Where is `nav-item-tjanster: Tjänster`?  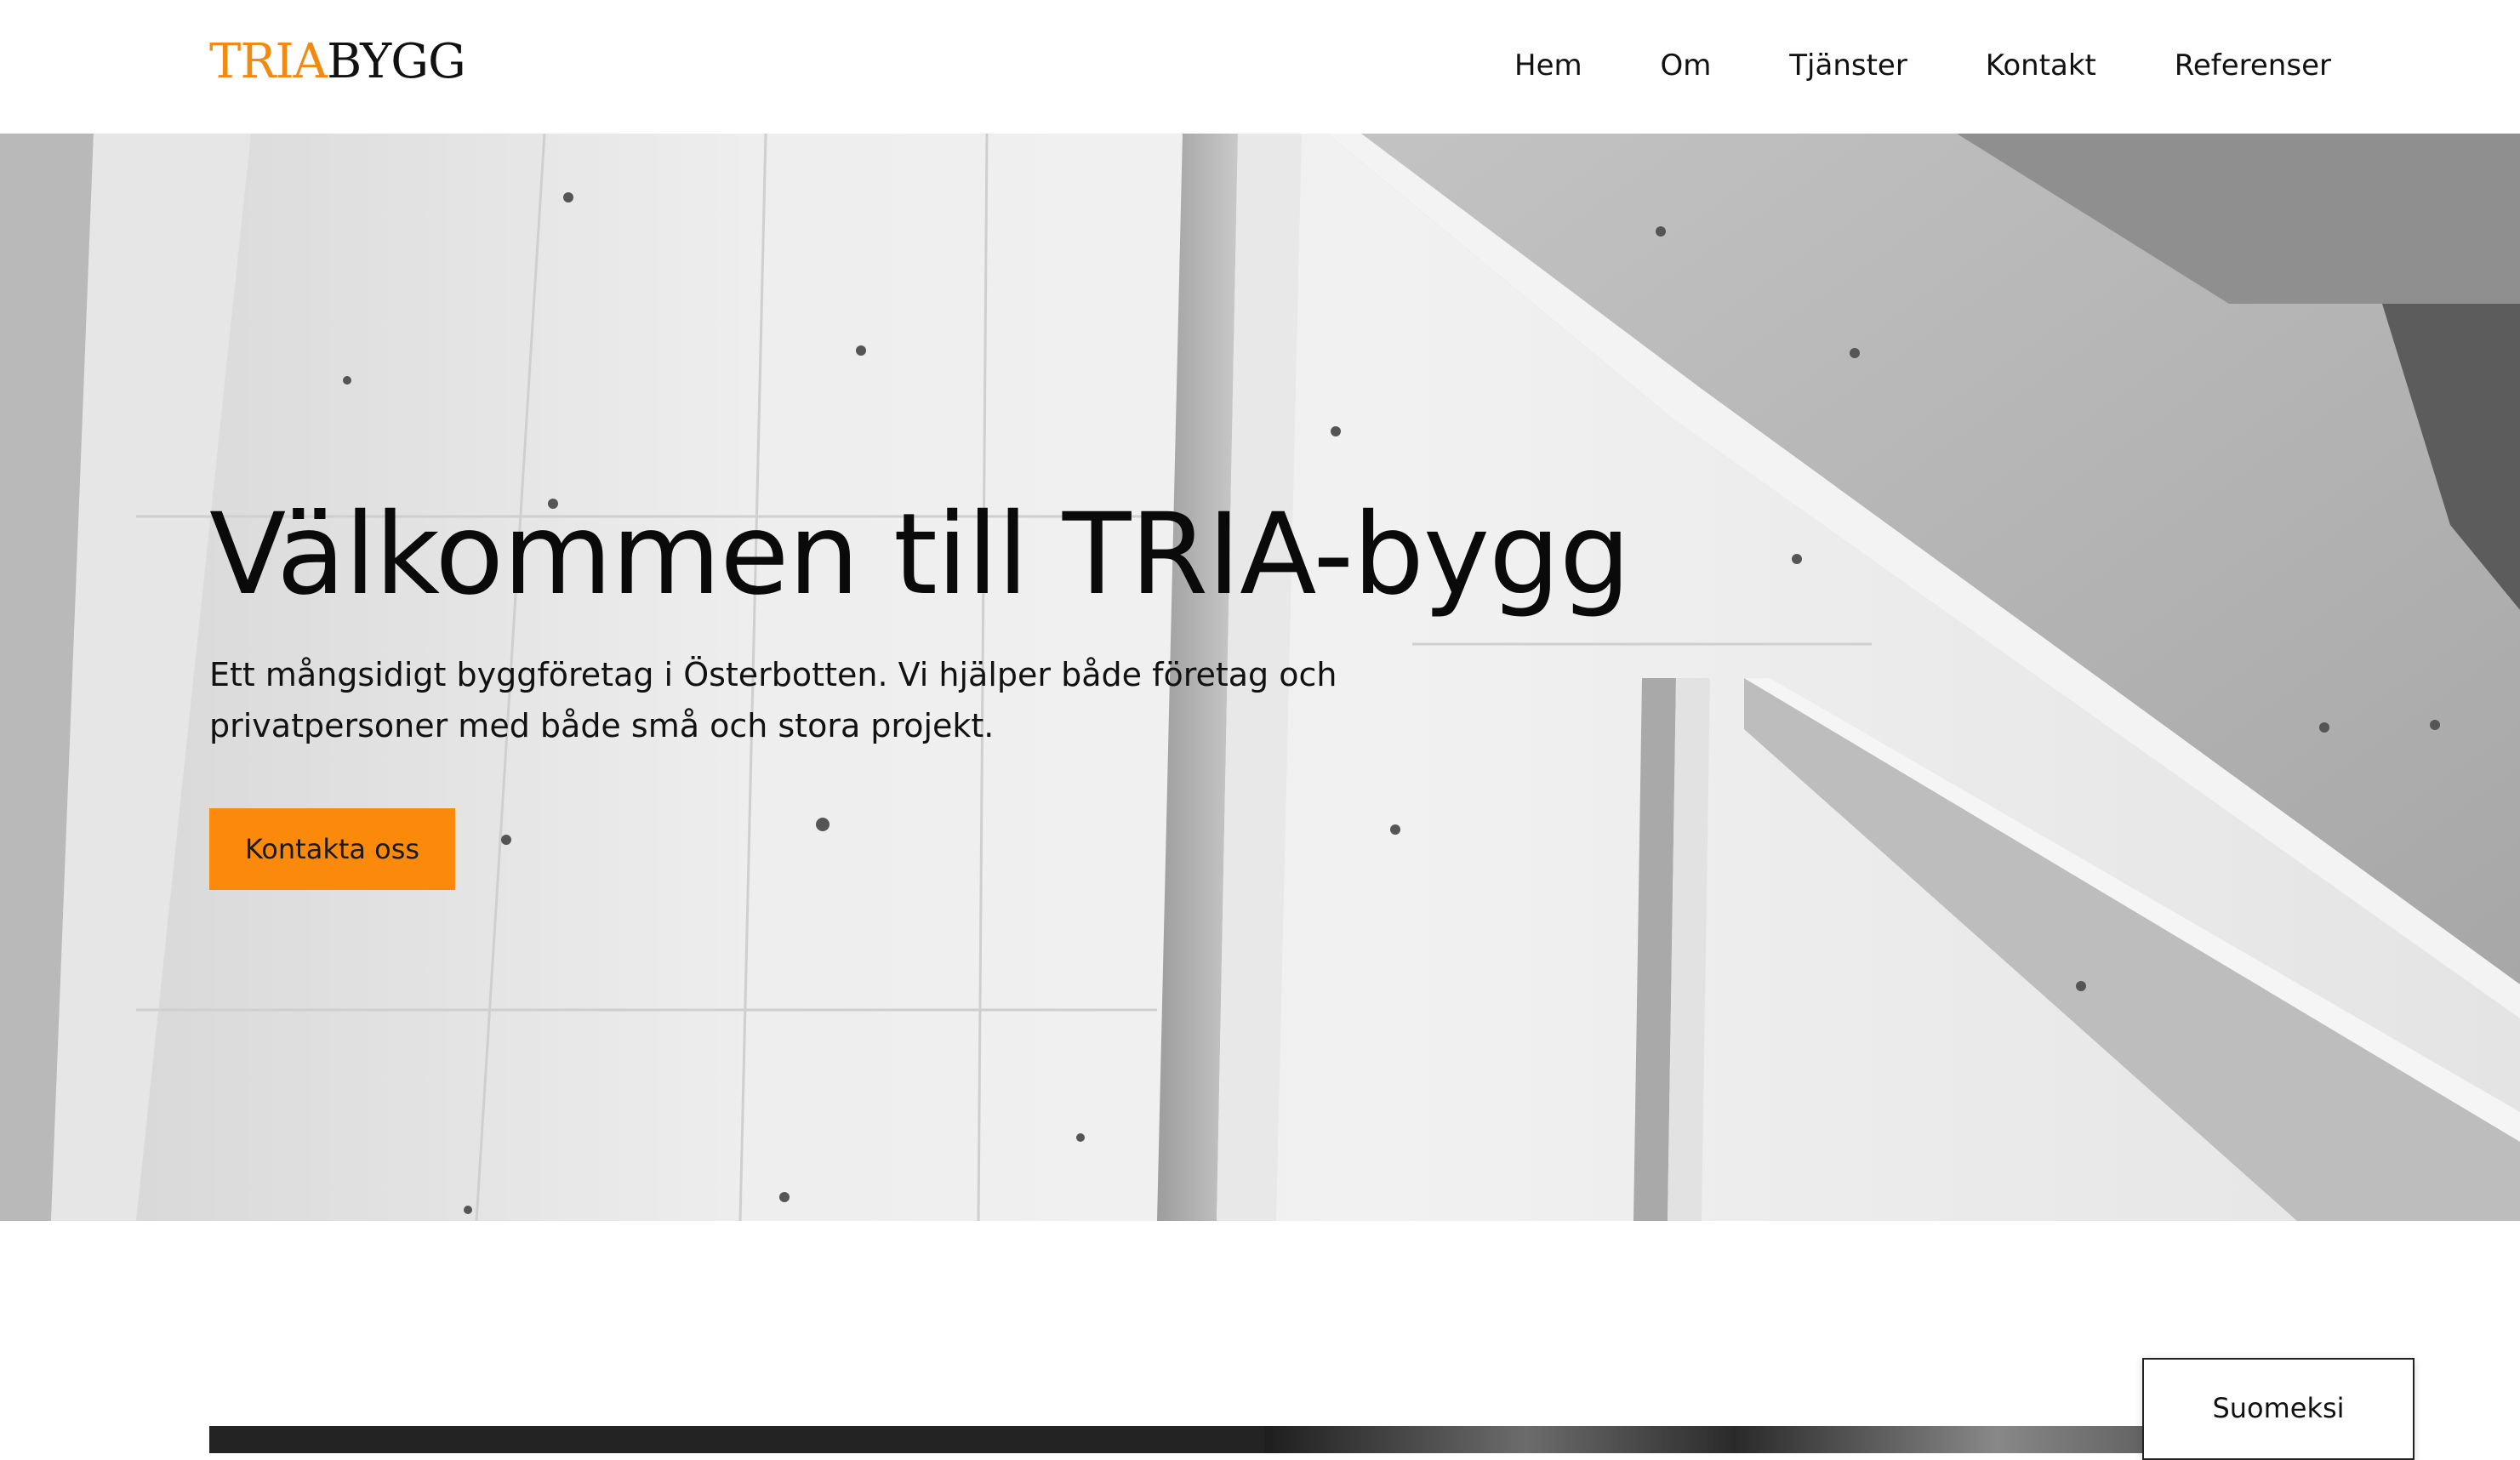
nav-item-tjanster: Tjänster is located at coordinates (1848, 65).